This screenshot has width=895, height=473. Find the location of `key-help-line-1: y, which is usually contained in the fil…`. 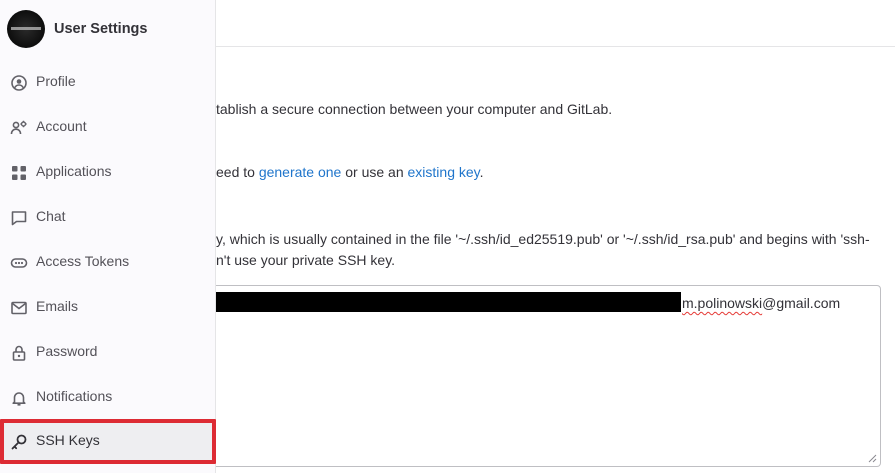

key-help-line-1: y, which is usually contained in the fil… is located at coordinates (543, 239).